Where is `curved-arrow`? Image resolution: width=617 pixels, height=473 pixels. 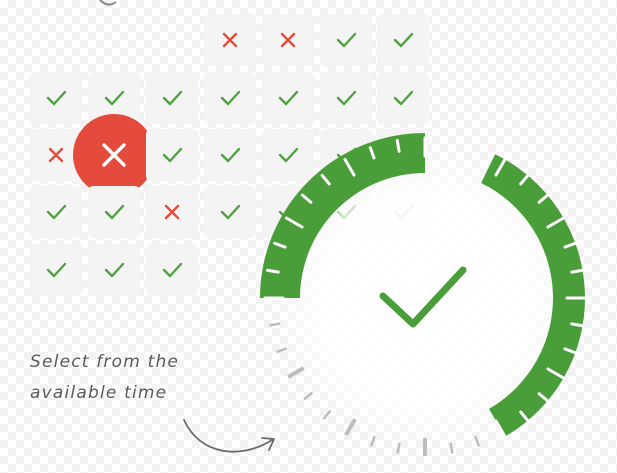 curved-arrow is located at coordinates (228, 436).